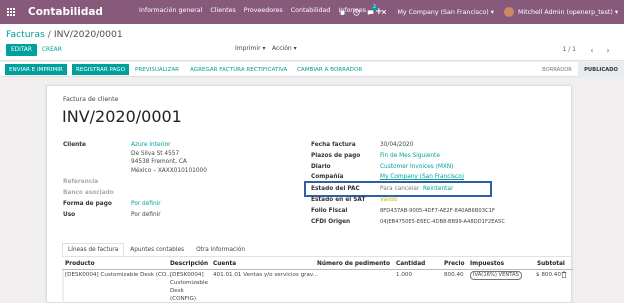  I want to click on reintentar-button: Reintentar, so click(438, 189).